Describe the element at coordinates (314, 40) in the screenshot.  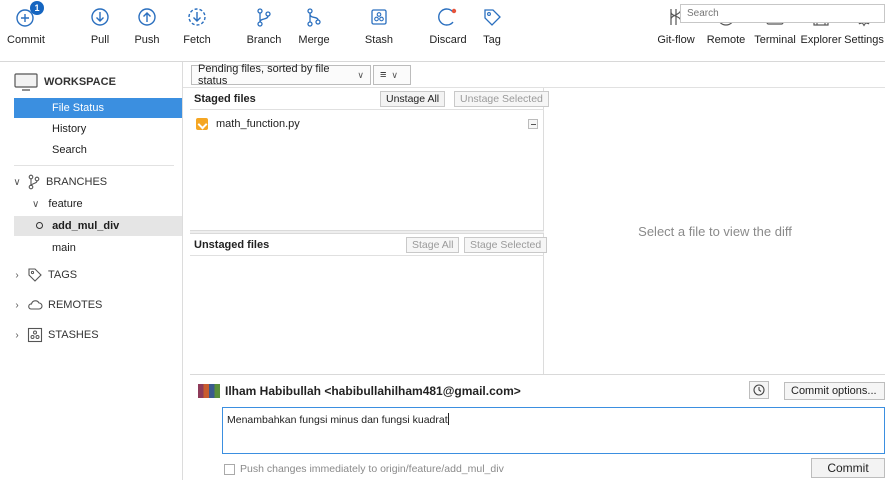
I see `merge-label: Merge` at that location.